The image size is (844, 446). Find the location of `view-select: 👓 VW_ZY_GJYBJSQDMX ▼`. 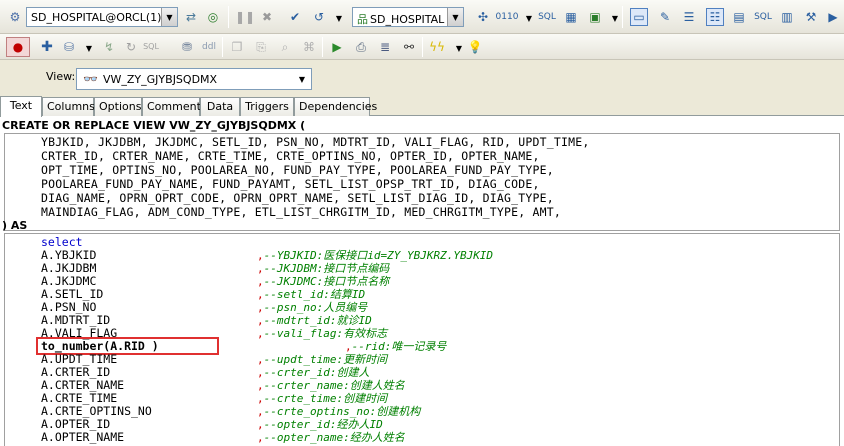

view-select: 👓 VW_ZY_GJYBJSQDMX ▼ is located at coordinates (194, 79).